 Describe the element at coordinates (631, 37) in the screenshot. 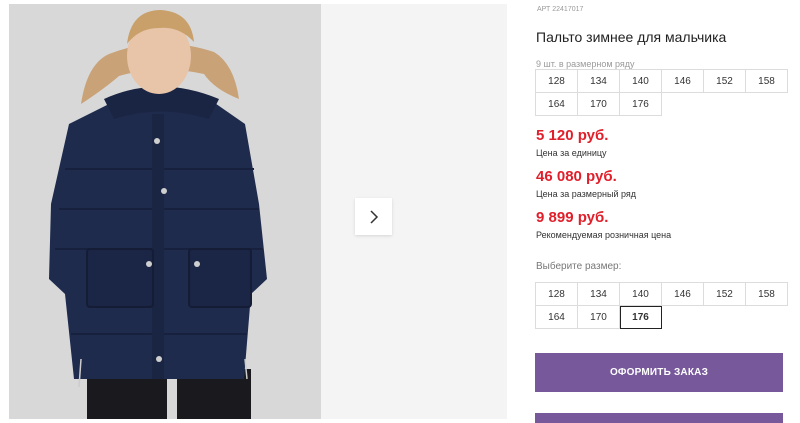

I see `product-title: Пальто зимнее для мальчика` at that location.